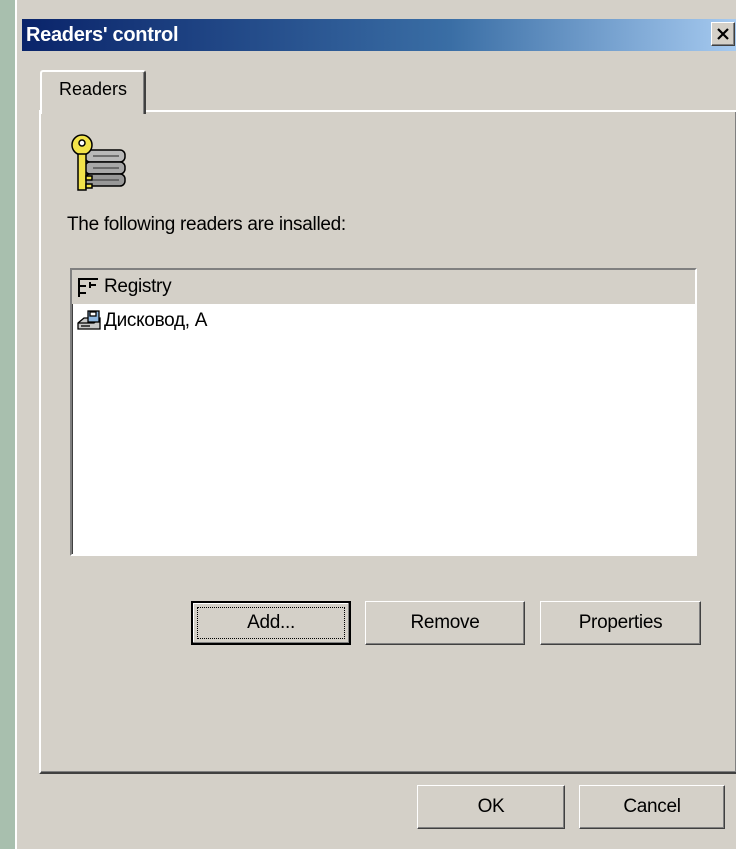 The image size is (736, 849). I want to click on remove-button: Remove, so click(445, 623).